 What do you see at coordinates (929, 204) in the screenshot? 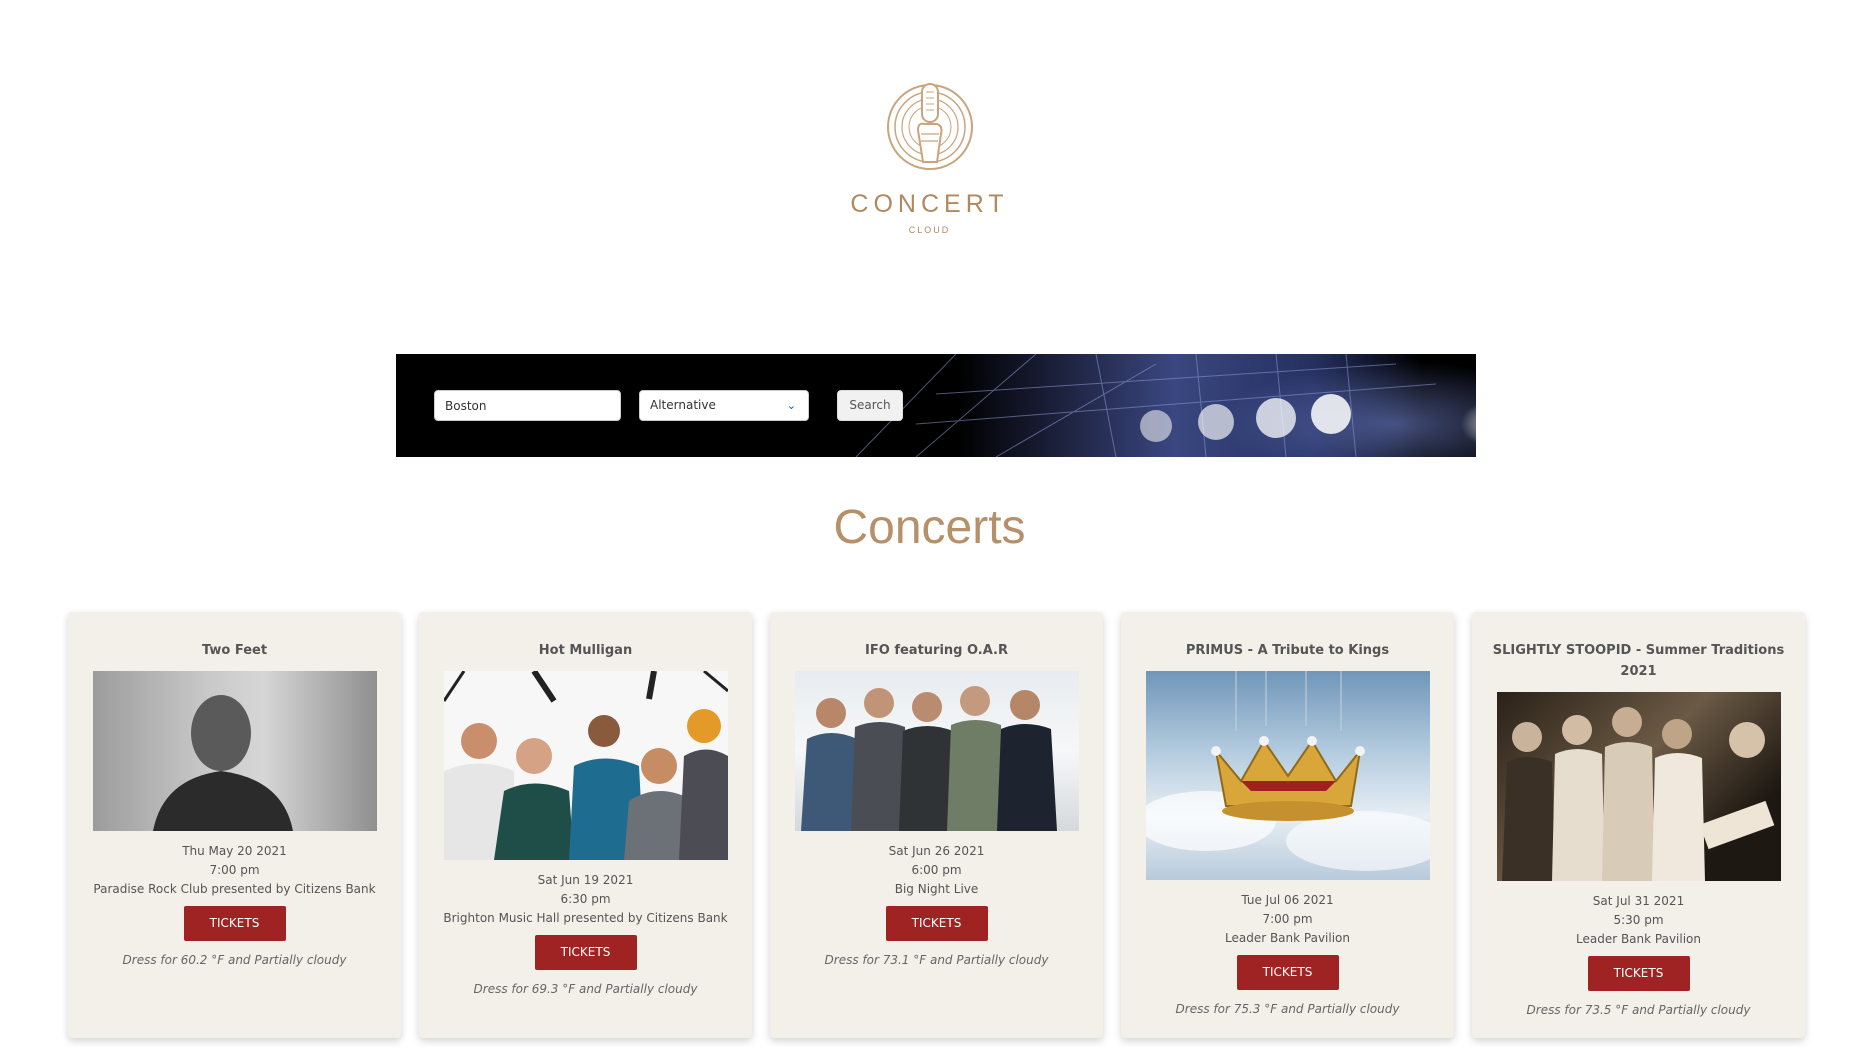
I see `brand-name: CONCERT` at bounding box center [929, 204].